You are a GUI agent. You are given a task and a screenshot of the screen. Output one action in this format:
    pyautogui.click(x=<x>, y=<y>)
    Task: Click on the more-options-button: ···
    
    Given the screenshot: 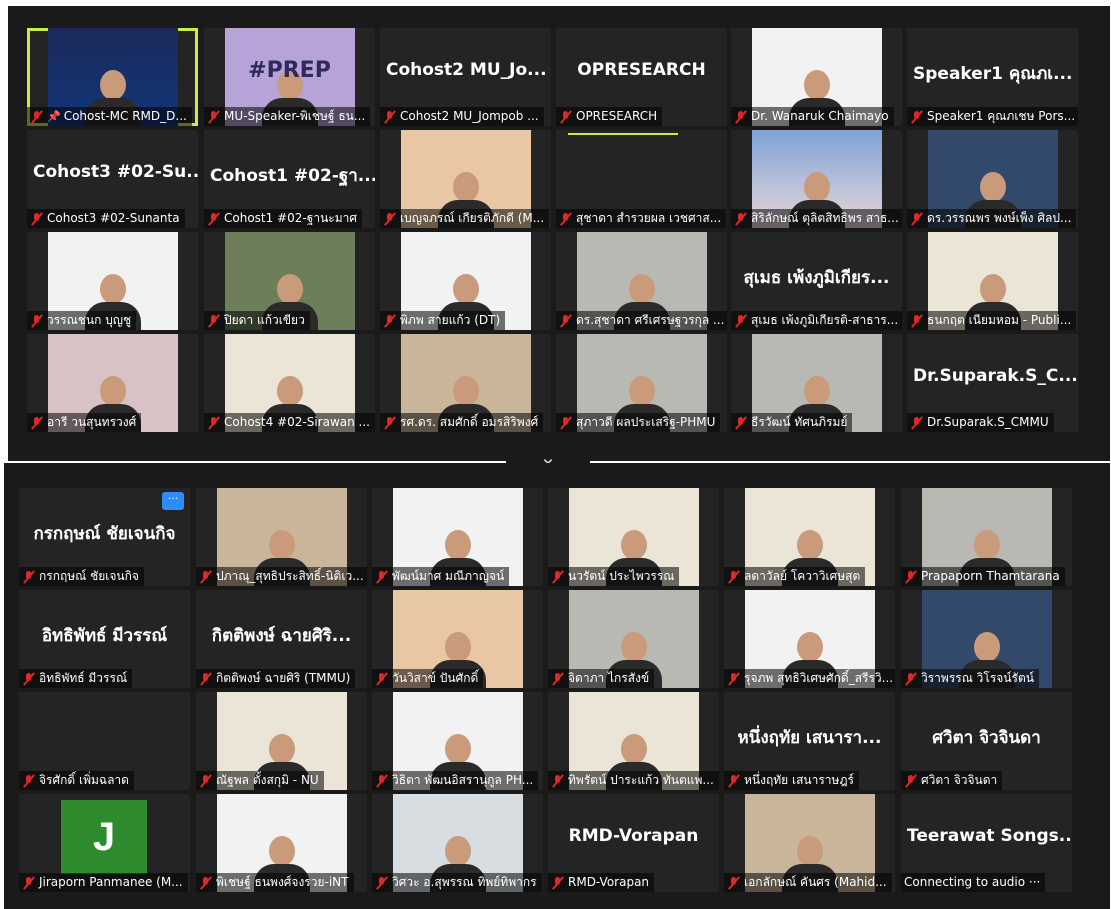 What is the action you would take?
    pyautogui.click(x=173, y=501)
    